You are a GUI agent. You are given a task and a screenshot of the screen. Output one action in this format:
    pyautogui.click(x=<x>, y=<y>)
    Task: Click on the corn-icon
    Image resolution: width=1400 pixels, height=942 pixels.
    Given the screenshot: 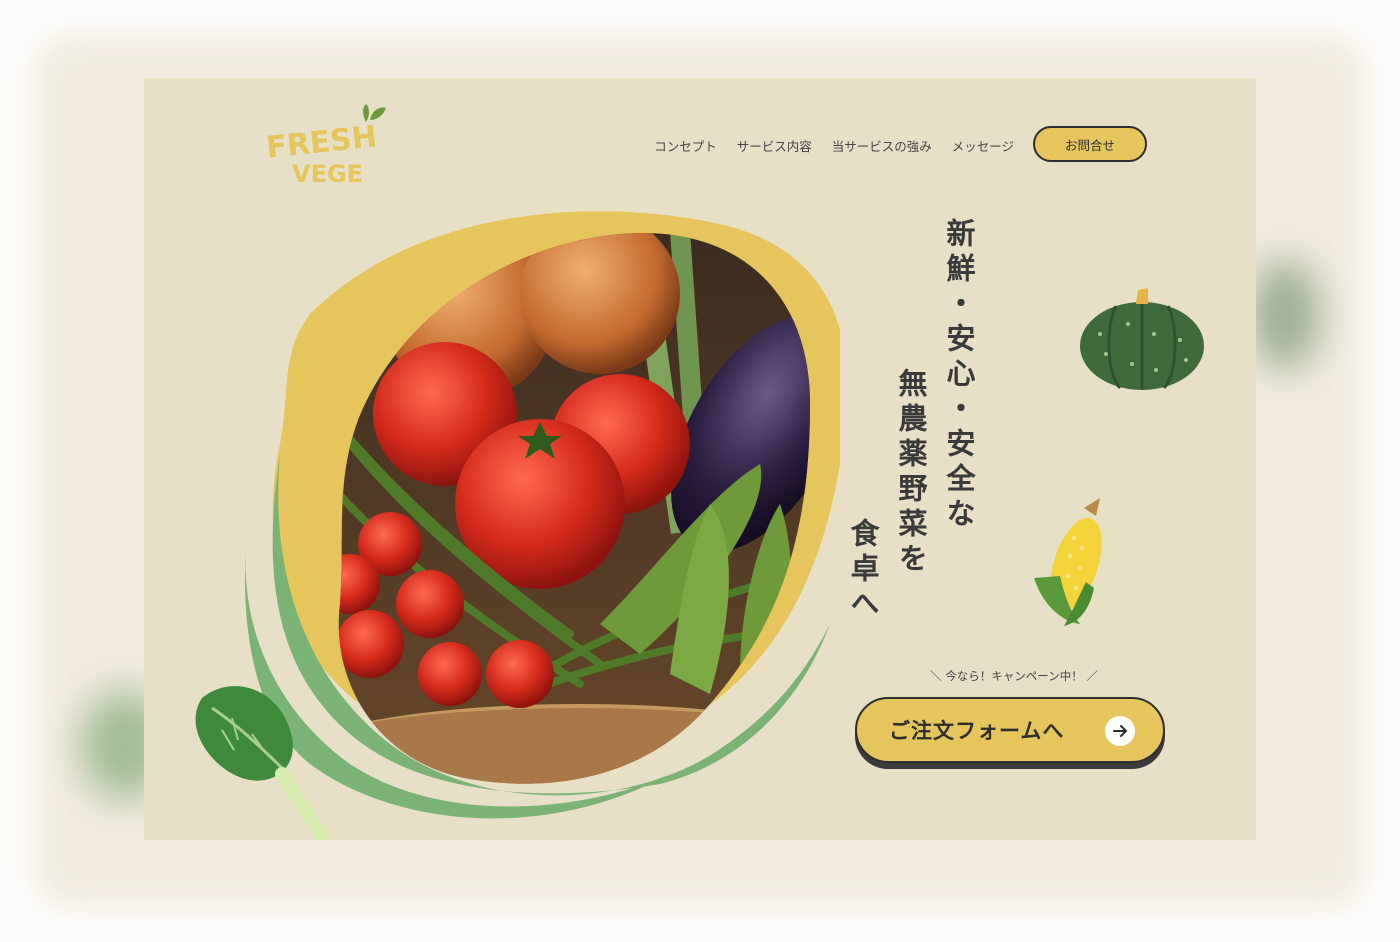 What is the action you would take?
    pyautogui.click(x=1068, y=562)
    